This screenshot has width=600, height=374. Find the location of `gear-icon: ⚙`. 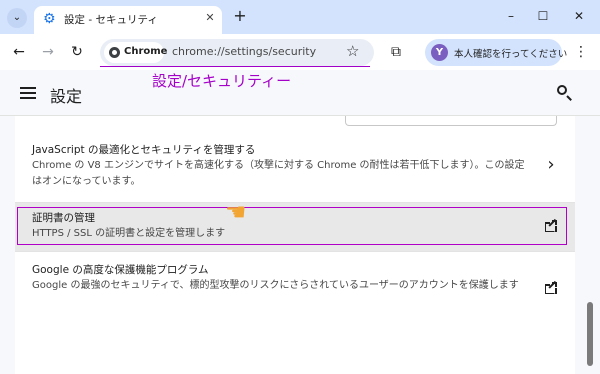

gear-icon: ⚙ is located at coordinates (49, 19).